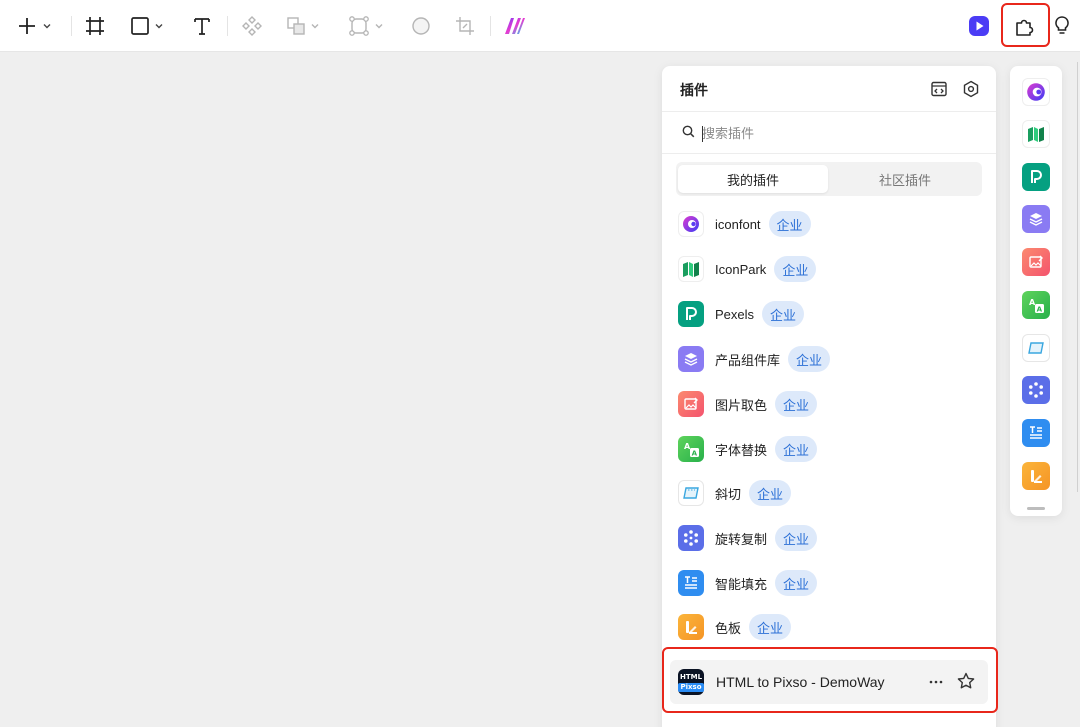 This screenshot has height=727, width=1080. Describe the element at coordinates (829, 89) in the screenshot. I see `panel-header: 插件` at that location.